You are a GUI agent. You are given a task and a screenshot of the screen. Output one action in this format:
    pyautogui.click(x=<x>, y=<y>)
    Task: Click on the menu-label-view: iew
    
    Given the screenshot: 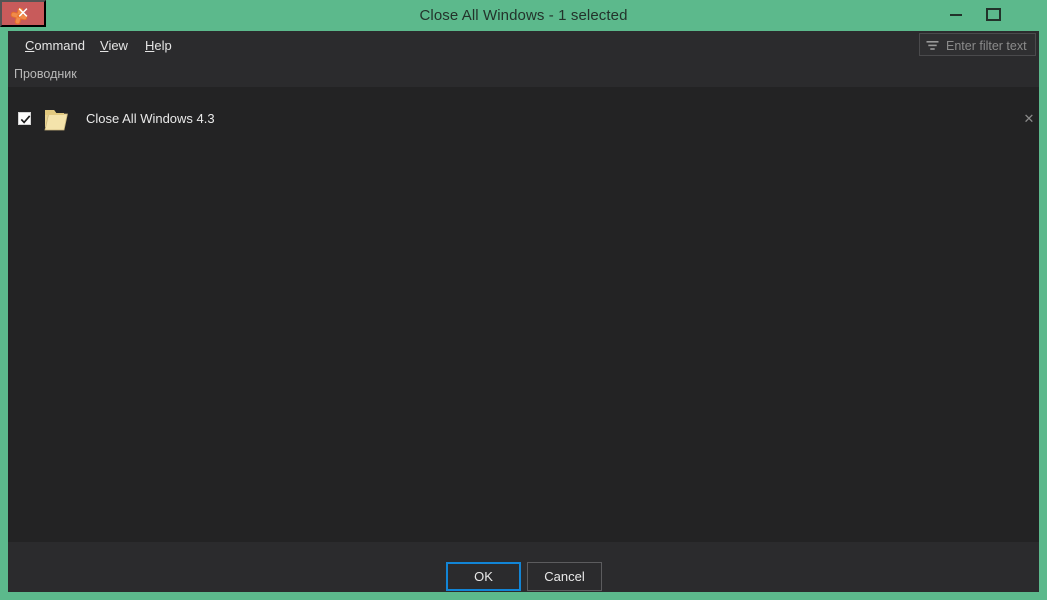 What is the action you would take?
    pyautogui.click(x=118, y=45)
    